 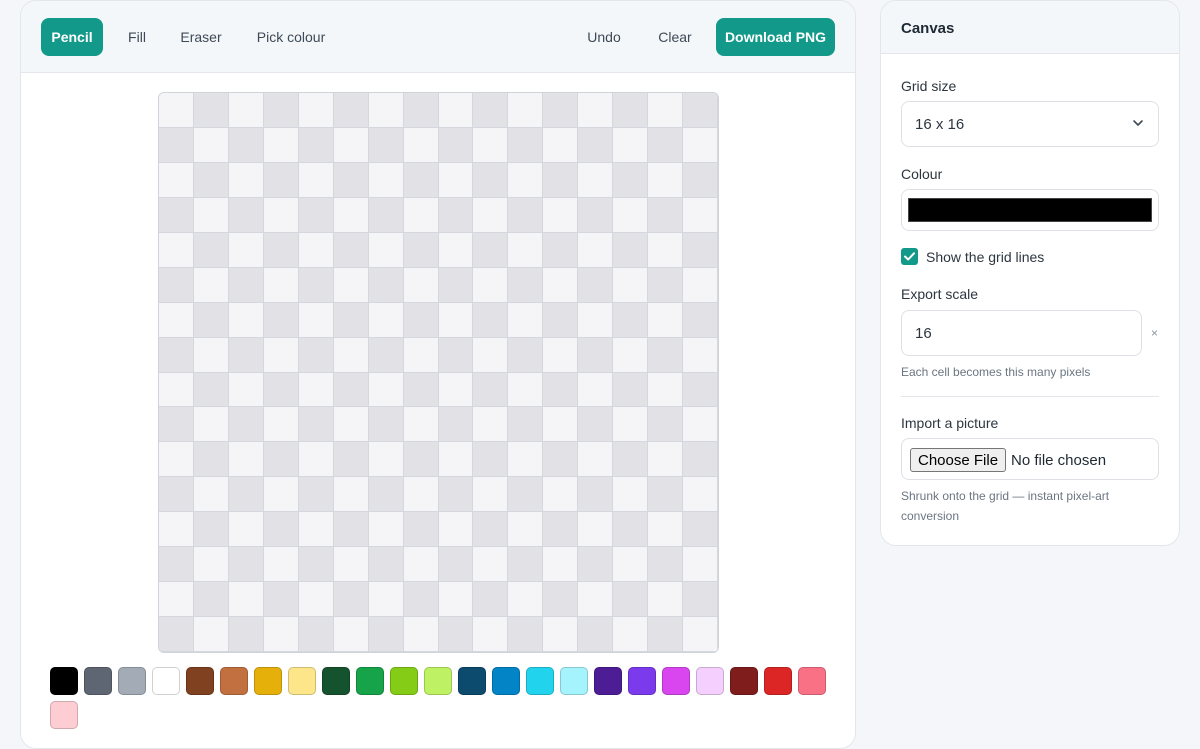 I want to click on grid-size-select: 16 x 16, so click(x=1030, y=124).